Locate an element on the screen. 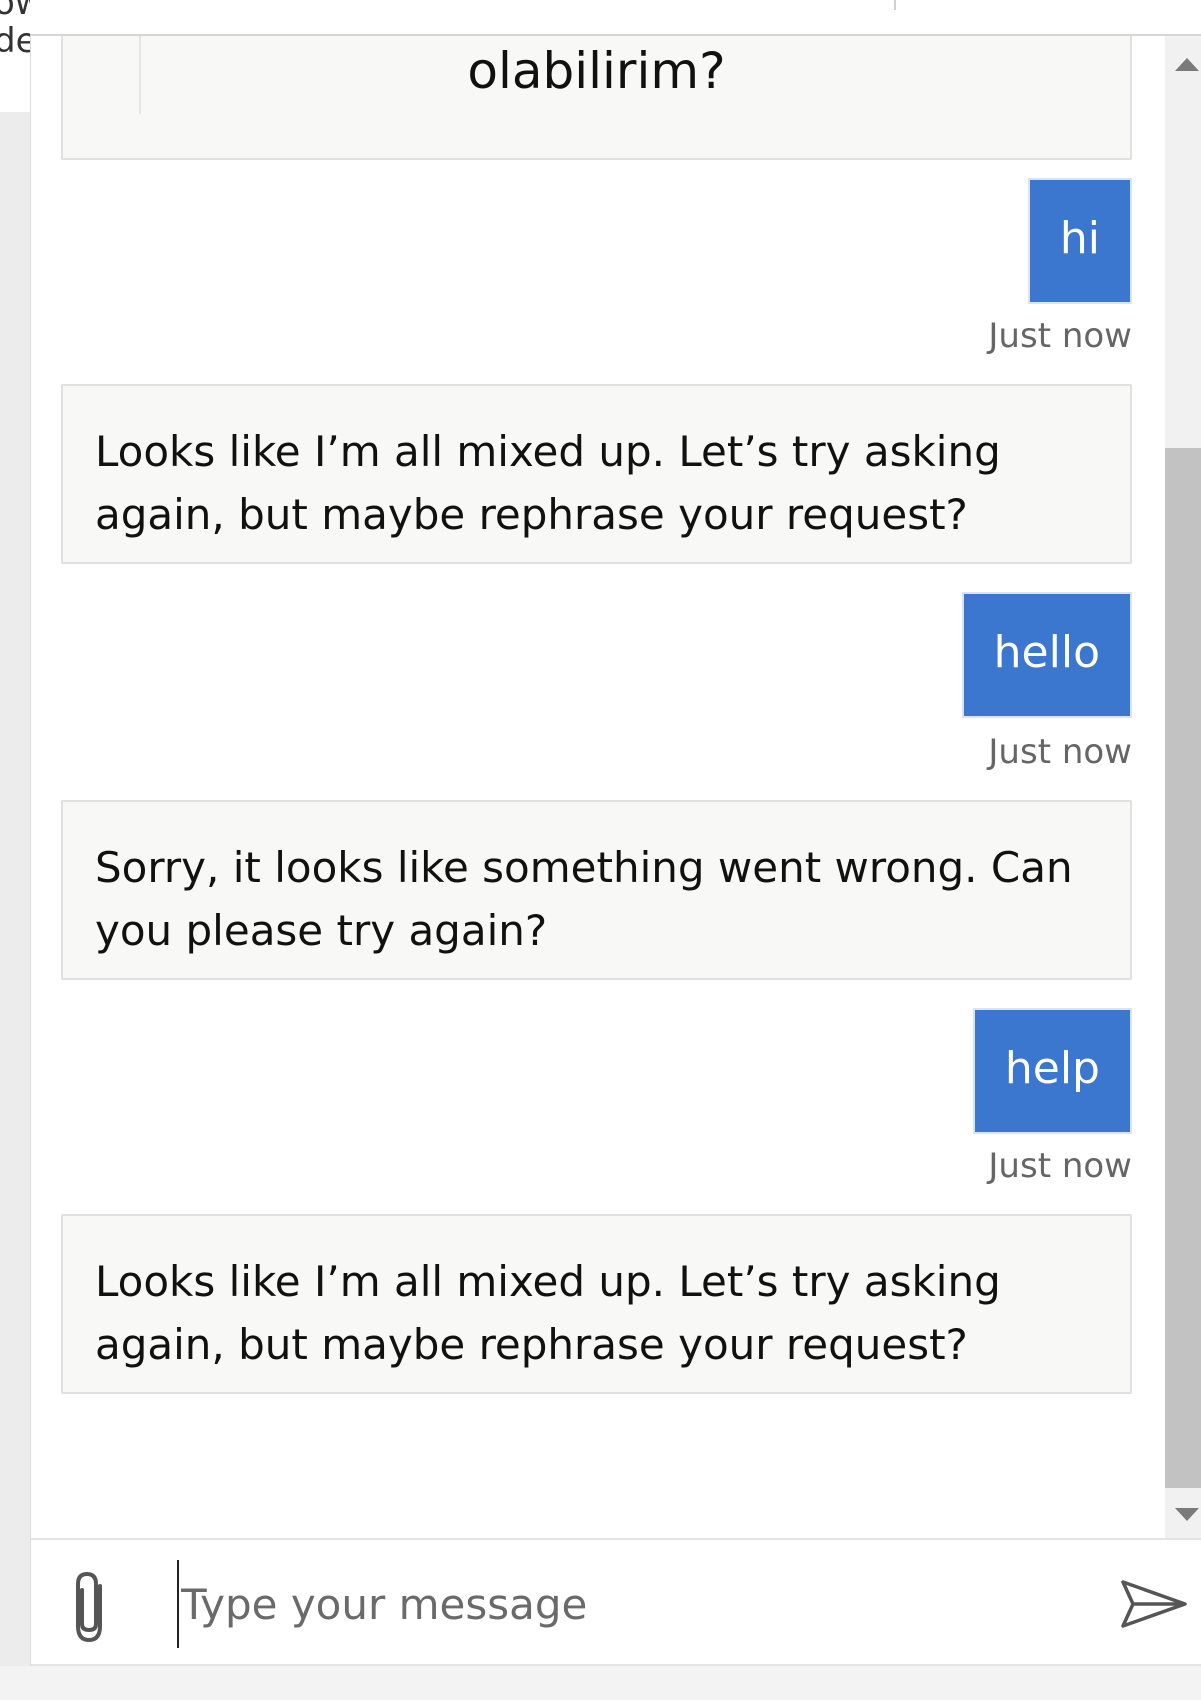 The height and width of the screenshot is (1700, 1201). send-icon is located at coordinates (1155, 1604).